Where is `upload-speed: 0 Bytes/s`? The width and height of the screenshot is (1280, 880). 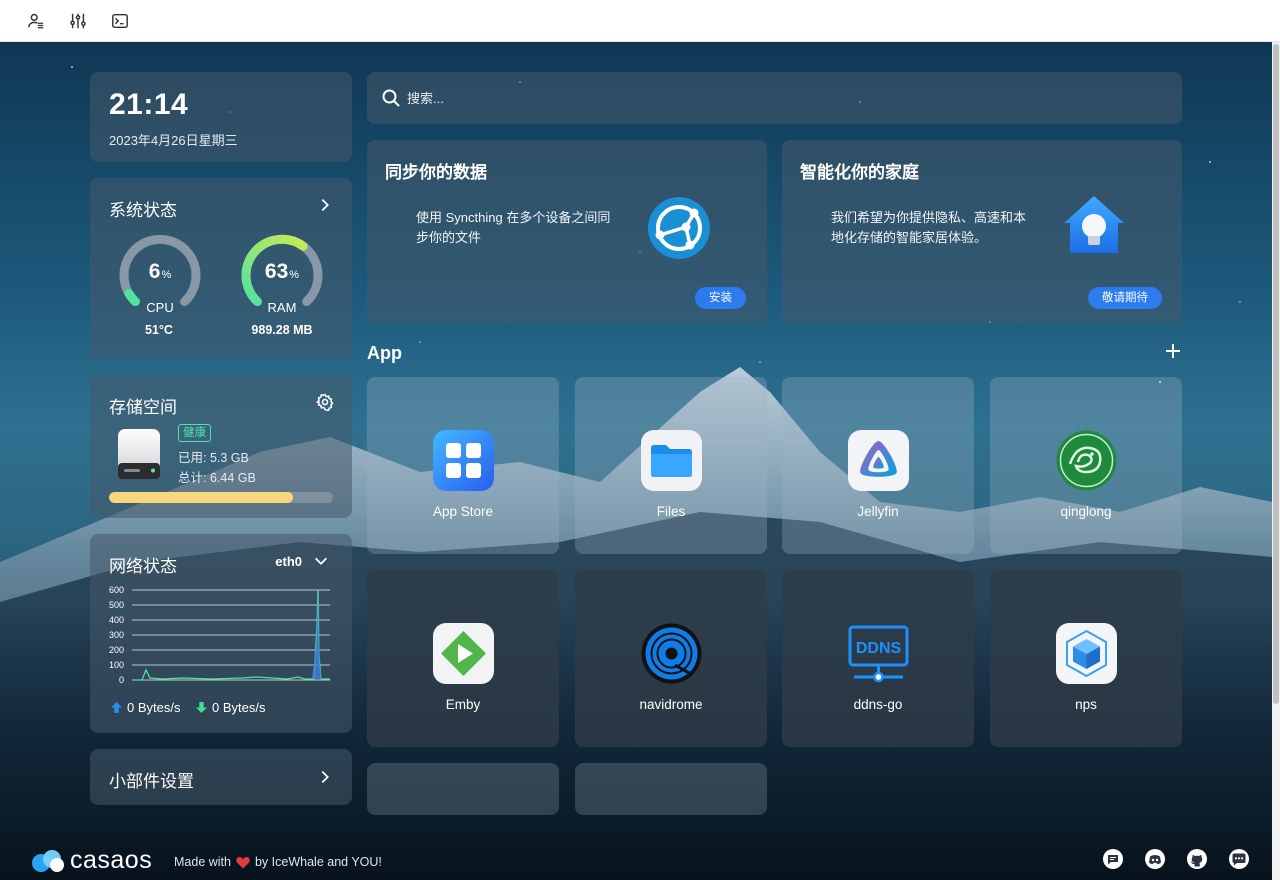
upload-speed: 0 Bytes/s is located at coordinates (145, 707).